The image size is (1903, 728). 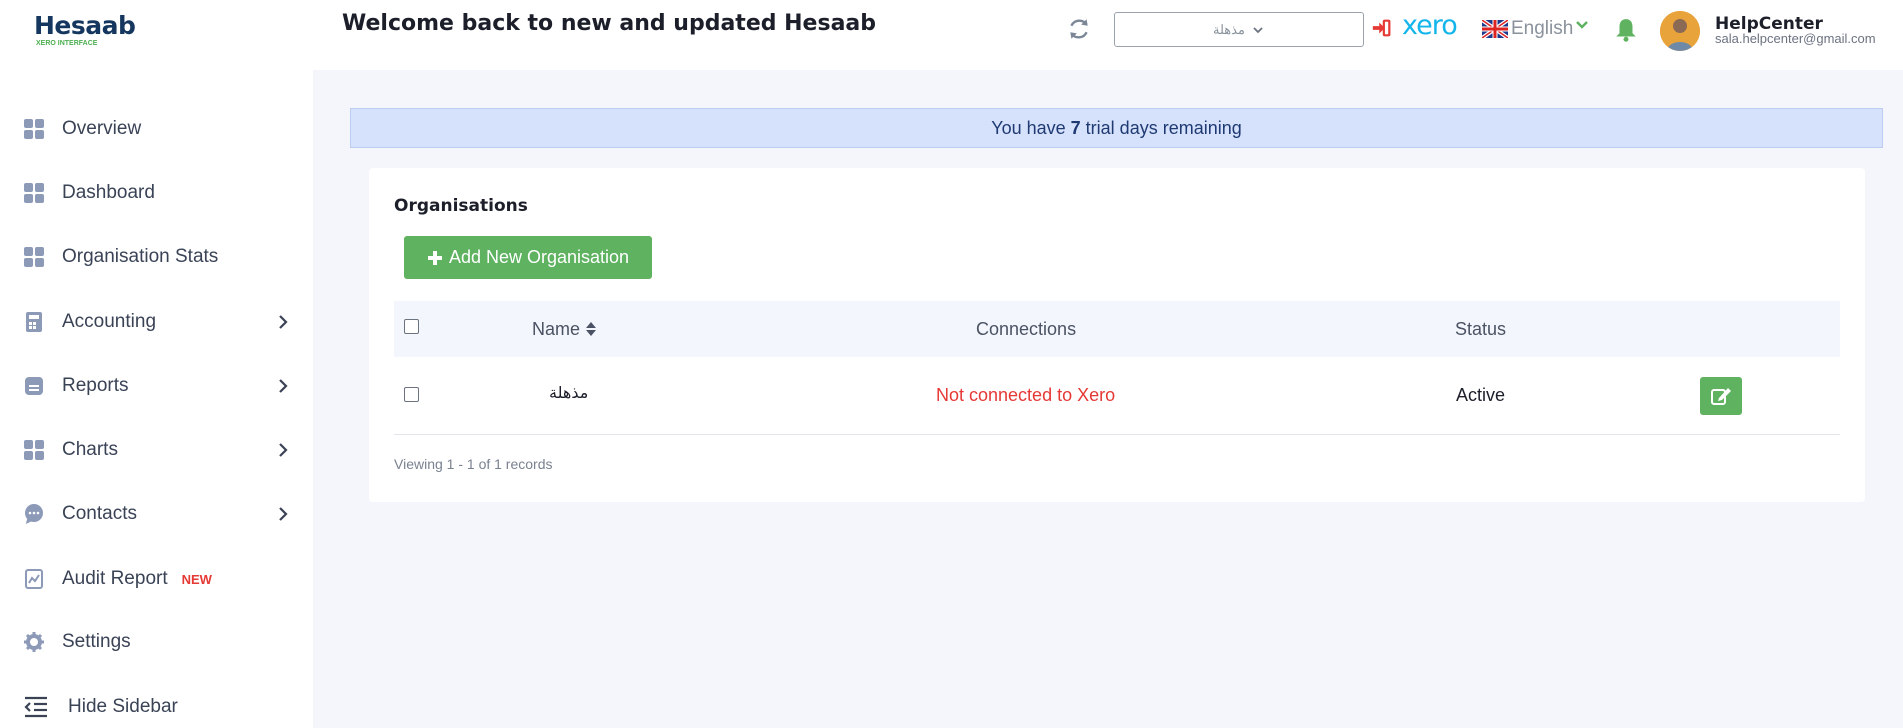 What do you see at coordinates (156, 642) in the screenshot?
I see `sidebar-item-settings: Settings` at bounding box center [156, 642].